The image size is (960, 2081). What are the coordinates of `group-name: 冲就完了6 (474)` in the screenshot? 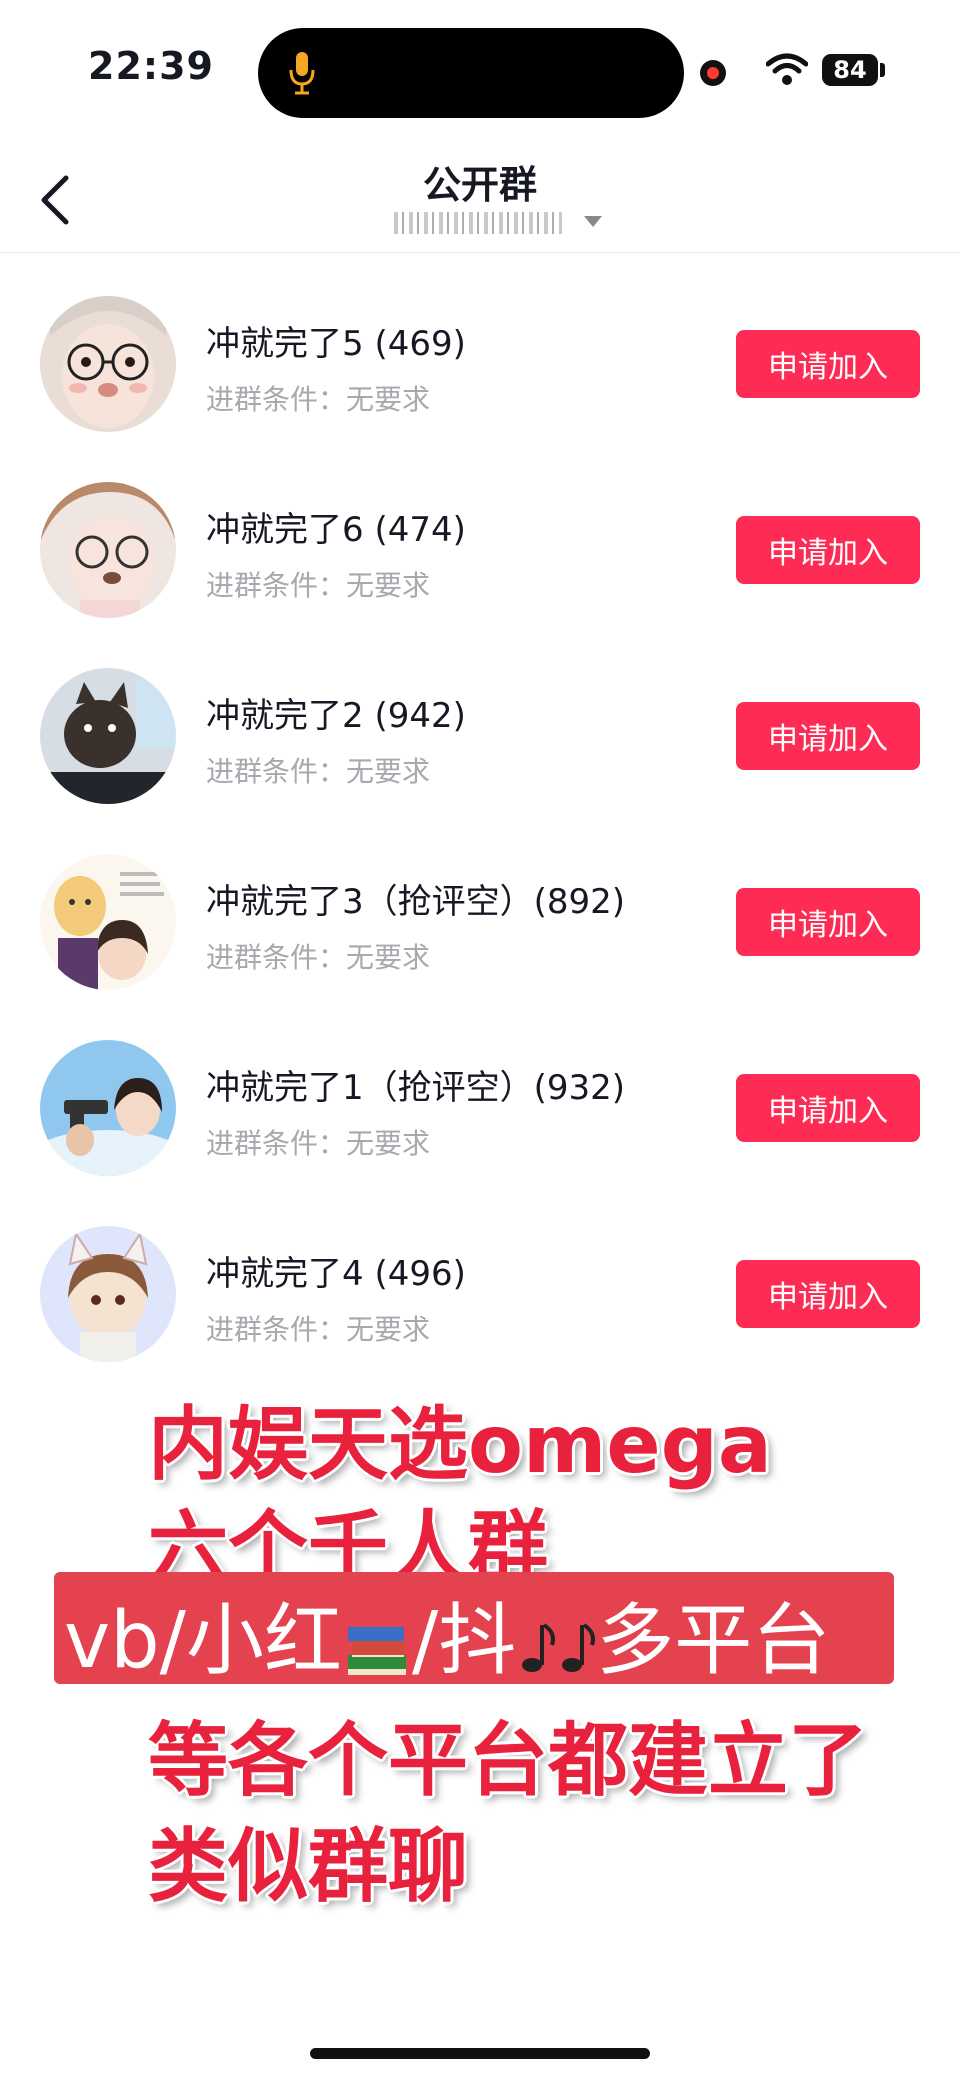 It's located at (336, 530).